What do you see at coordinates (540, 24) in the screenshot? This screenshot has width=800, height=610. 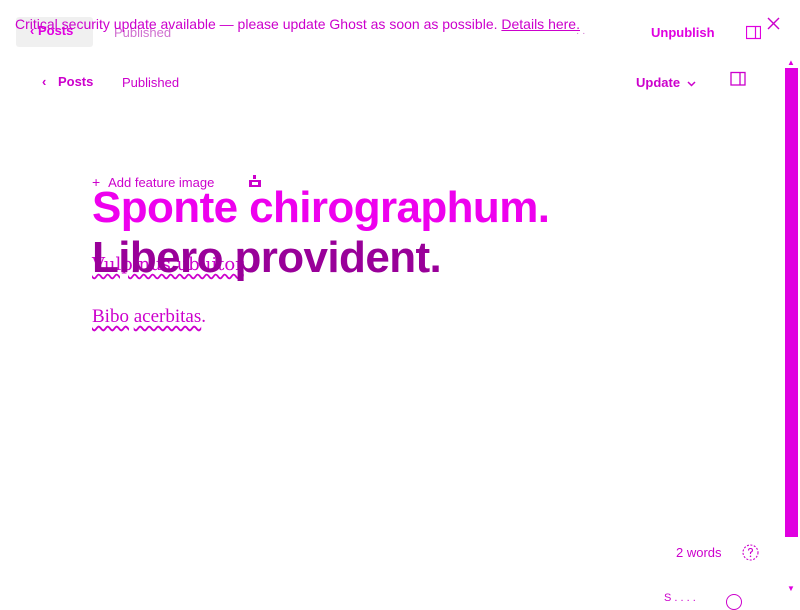 I see `banner-details-link: Details here.` at bounding box center [540, 24].